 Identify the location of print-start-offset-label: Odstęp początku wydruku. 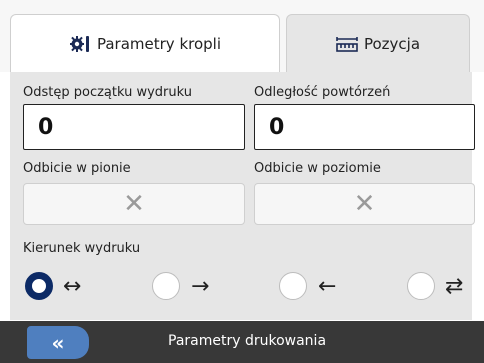
(108, 92).